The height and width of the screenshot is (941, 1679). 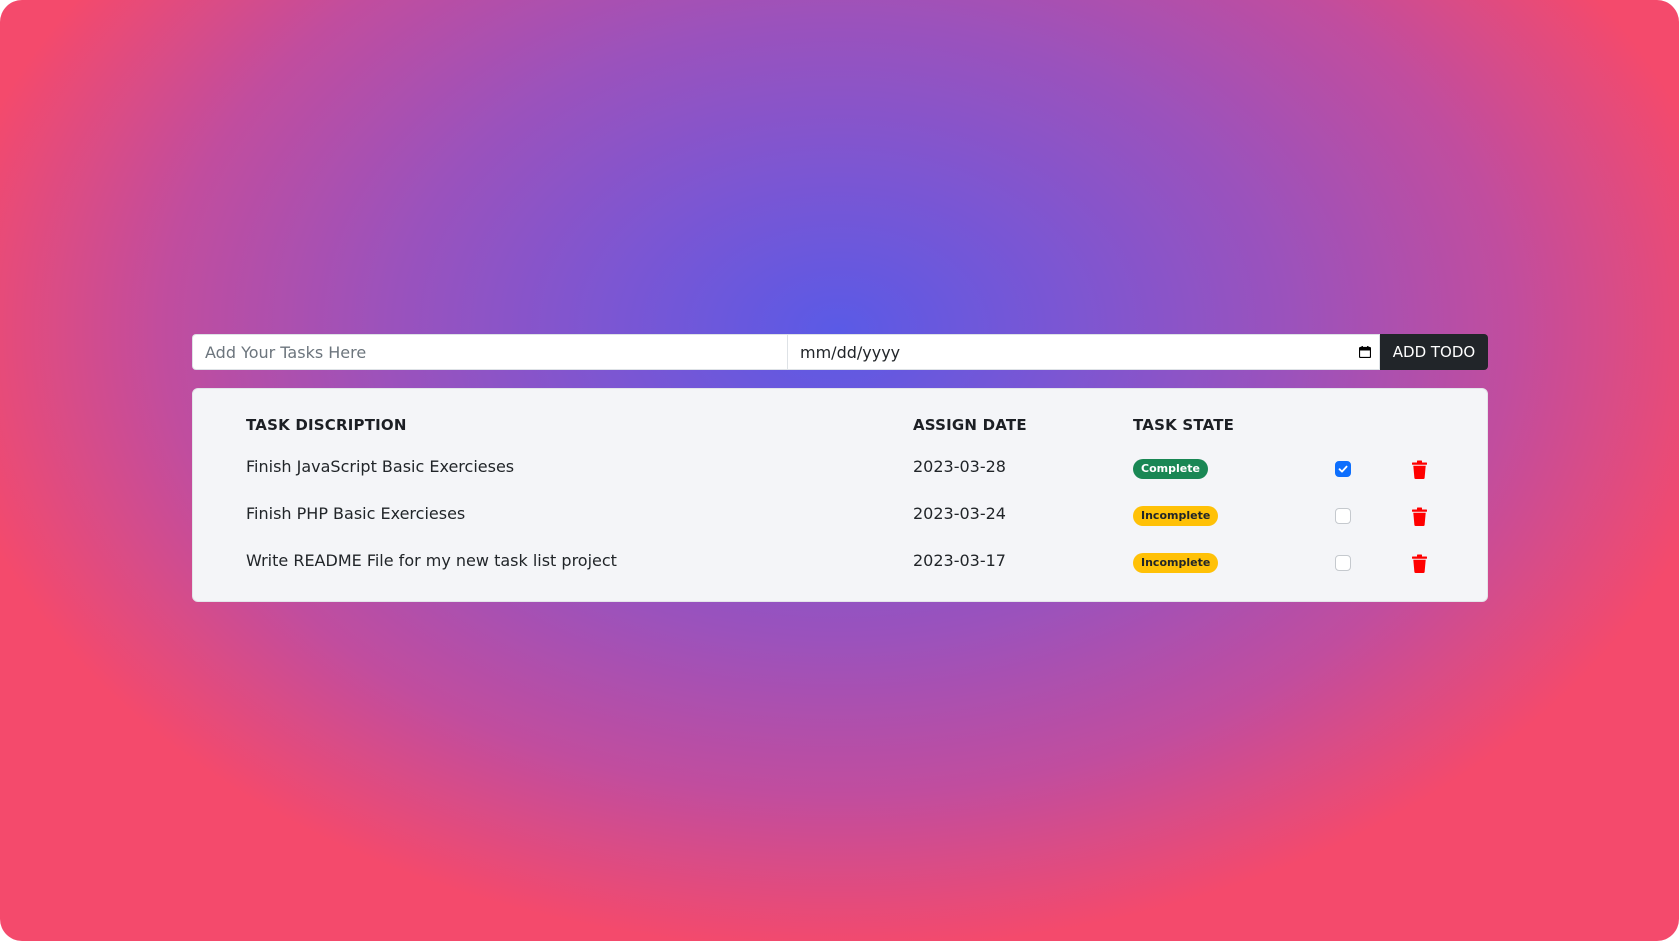 What do you see at coordinates (1170, 469) in the screenshot?
I see `status-badge: Complete` at bounding box center [1170, 469].